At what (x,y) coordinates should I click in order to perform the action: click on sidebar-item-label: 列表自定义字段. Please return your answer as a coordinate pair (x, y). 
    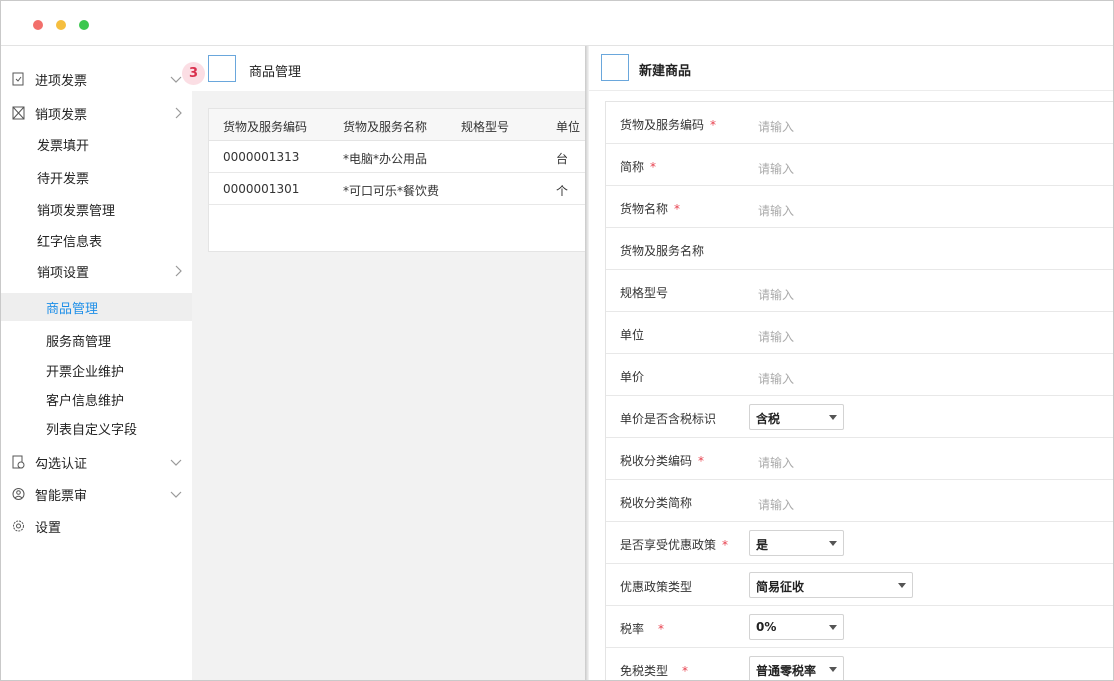
    Looking at the image, I should click on (92, 430).